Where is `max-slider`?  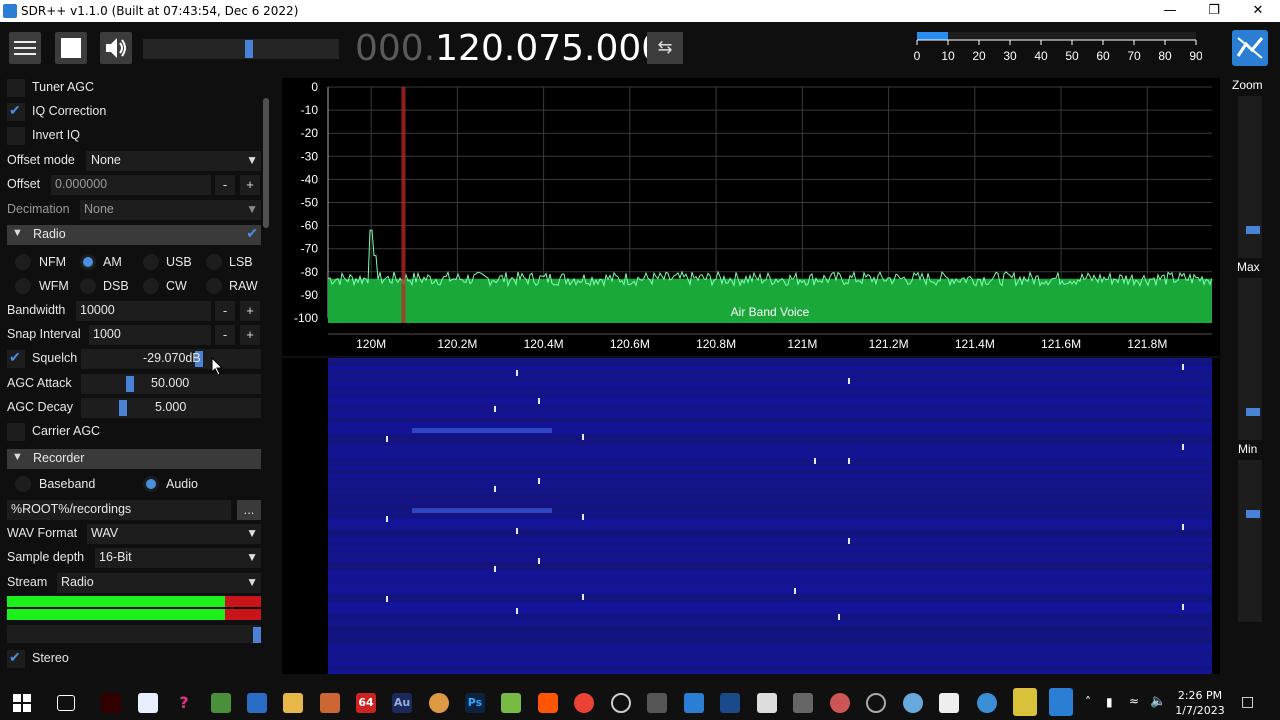 max-slider is located at coordinates (1250, 359).